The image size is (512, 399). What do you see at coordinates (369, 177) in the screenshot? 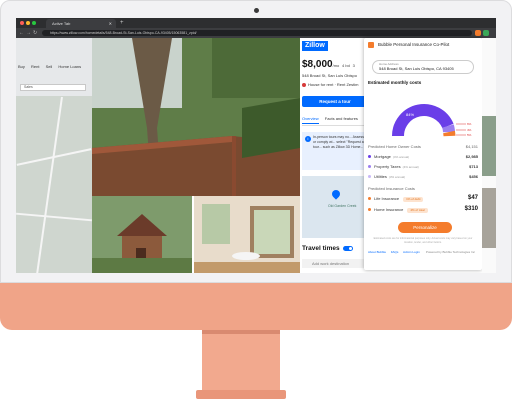
I see `utilities-bullet-icon` at bounding box center [369, 177].